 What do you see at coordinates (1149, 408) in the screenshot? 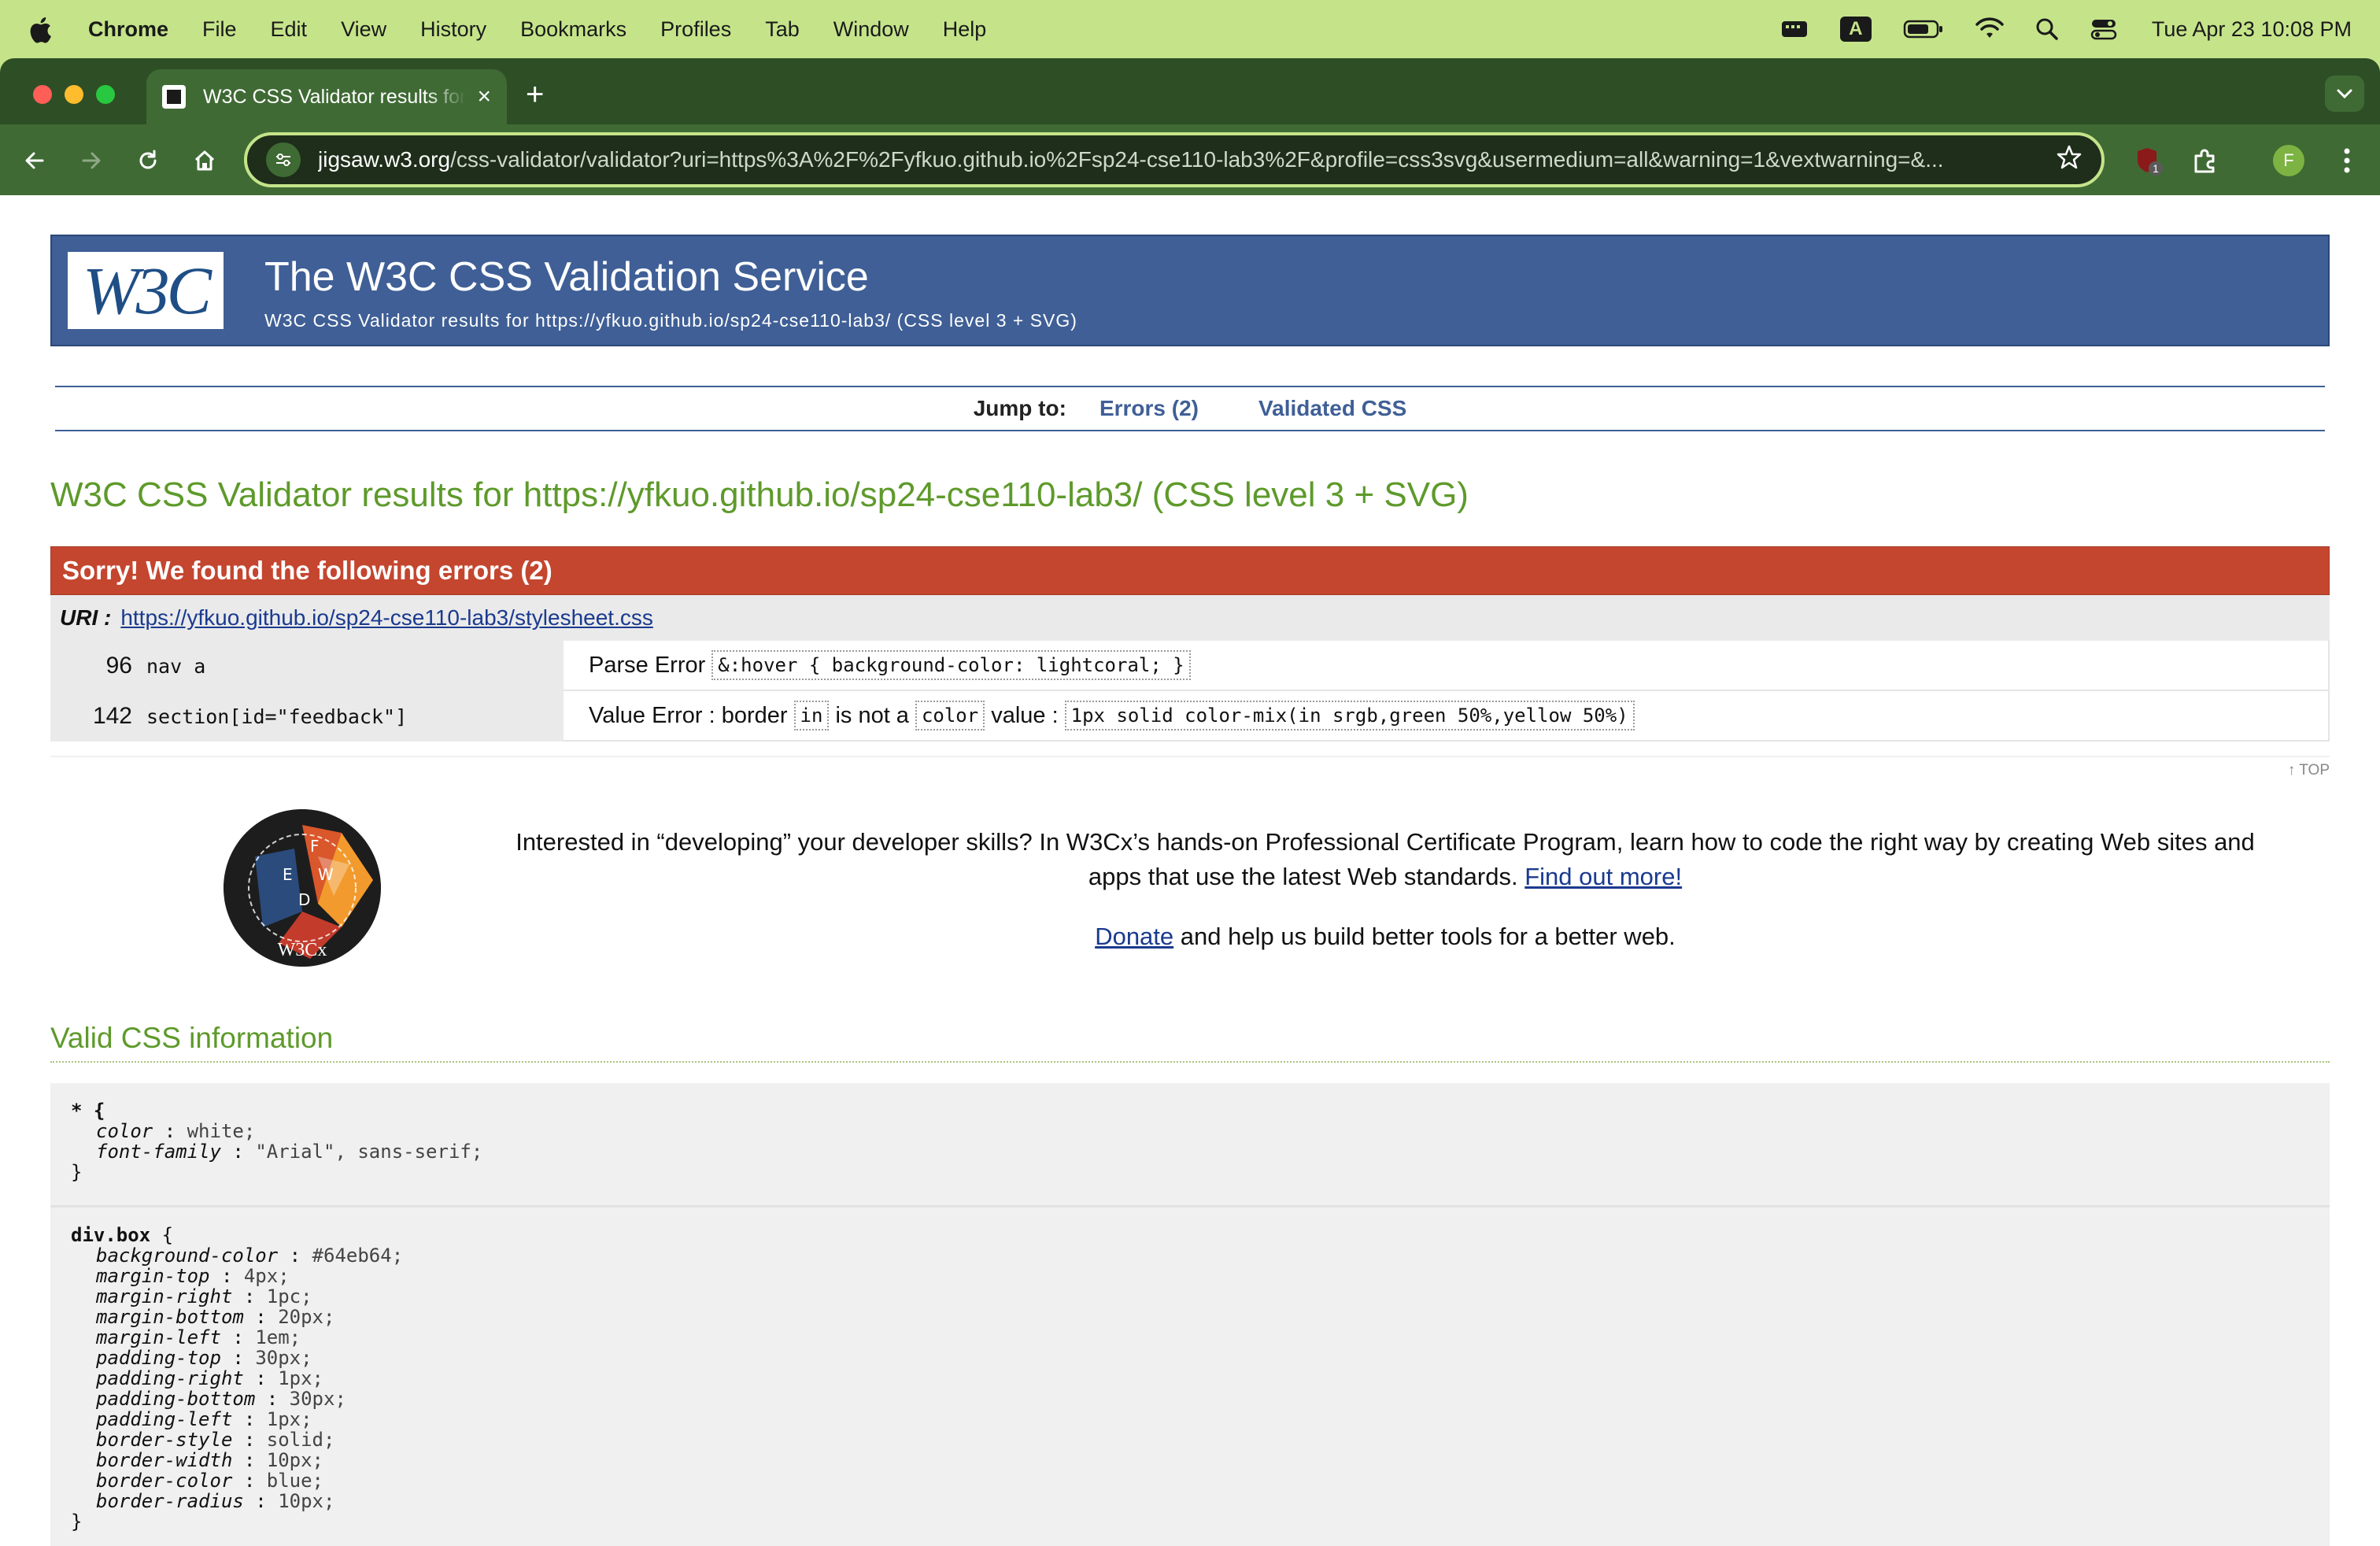
I see `jump-errors-link: Errors (2)` at bounding box center [1149, 408].